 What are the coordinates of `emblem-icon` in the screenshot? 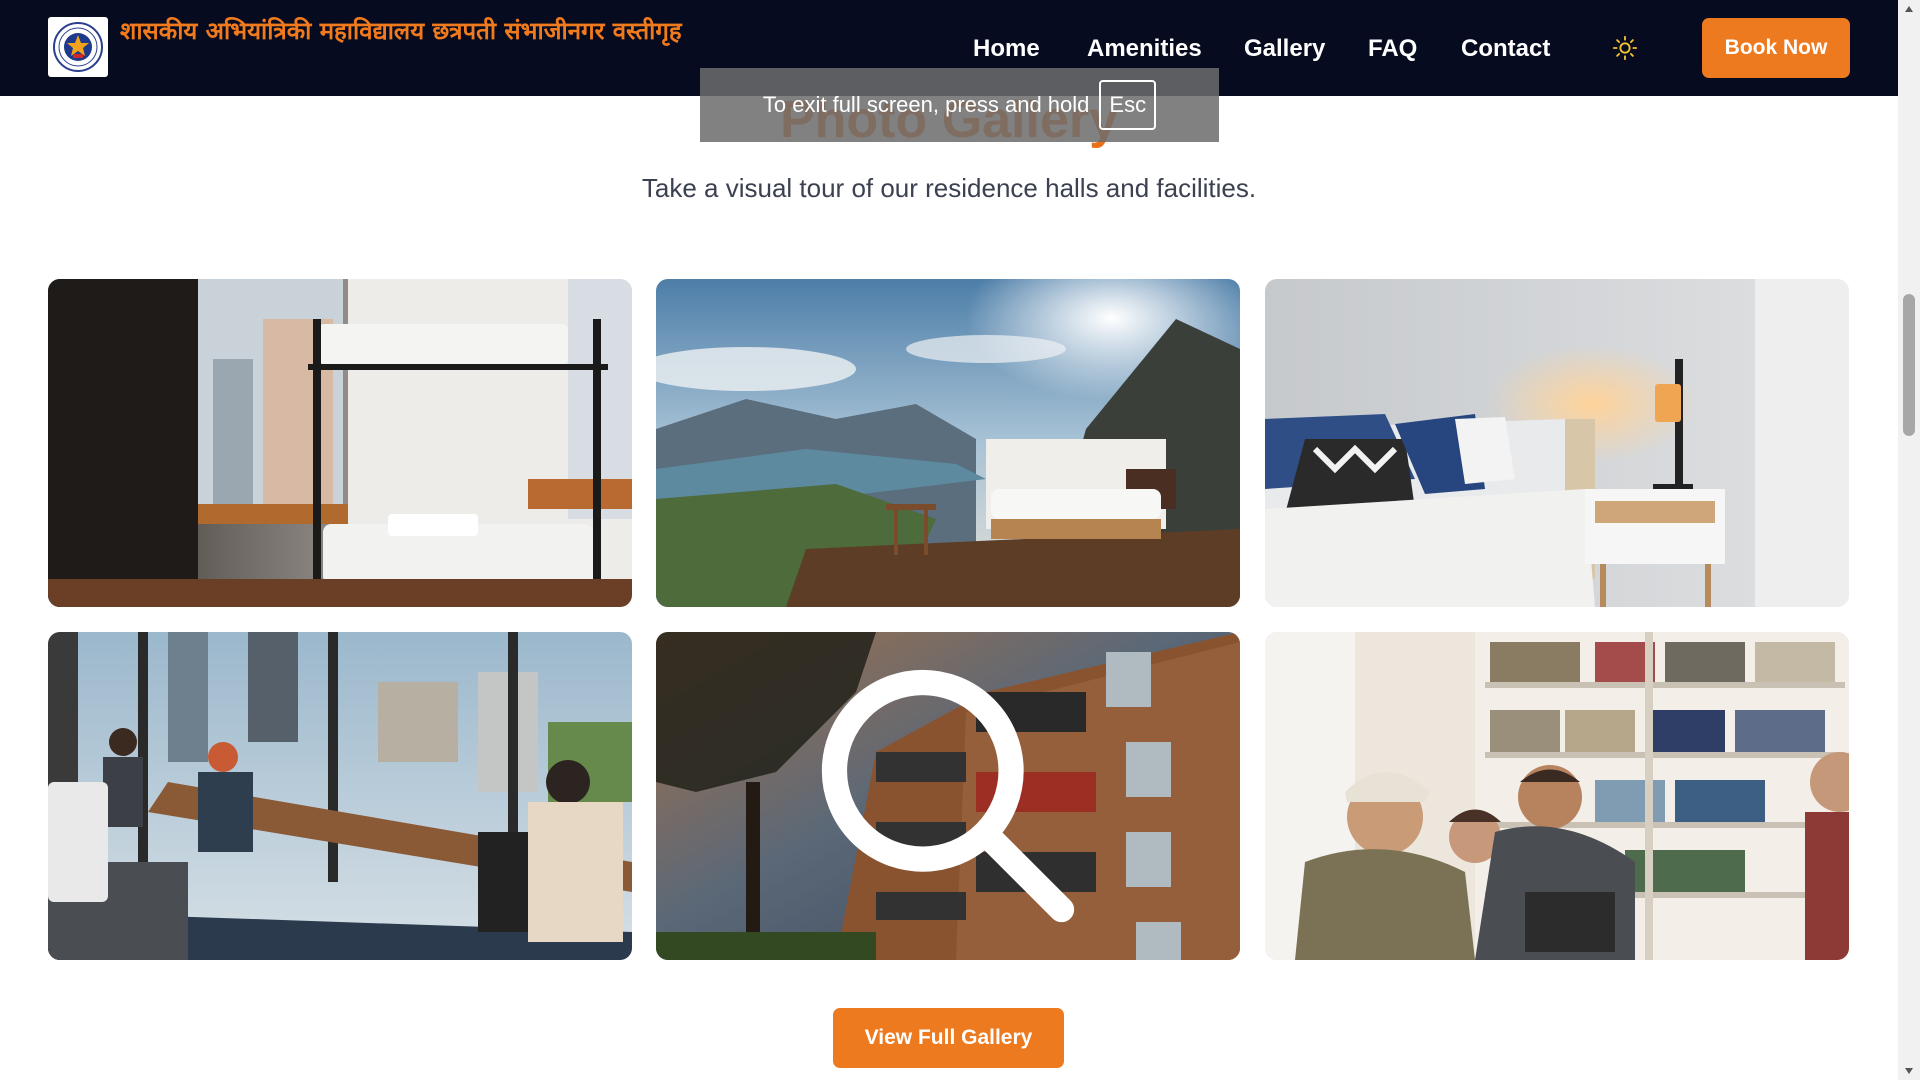 It's located at (78, 47).